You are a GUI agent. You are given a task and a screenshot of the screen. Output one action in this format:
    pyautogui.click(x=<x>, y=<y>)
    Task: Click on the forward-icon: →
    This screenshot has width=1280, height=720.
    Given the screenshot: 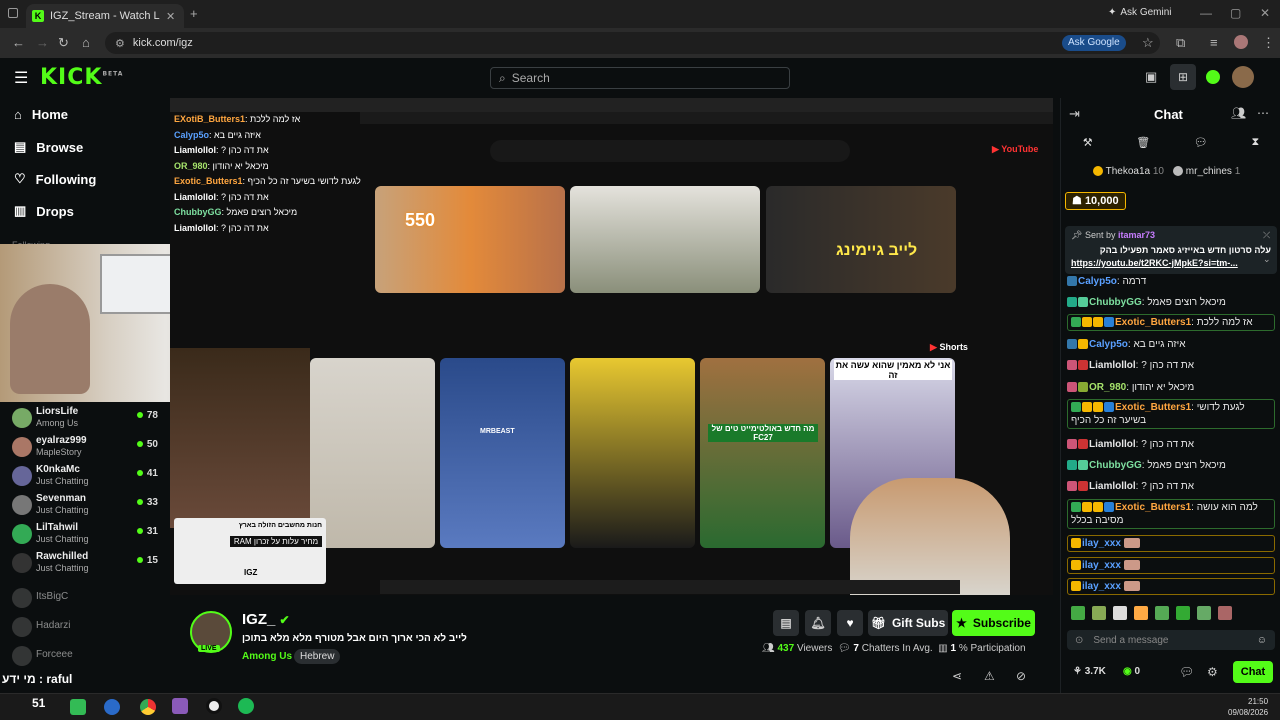 What is the action you would take?
    pyautogui.click(x=42, y=42)
    